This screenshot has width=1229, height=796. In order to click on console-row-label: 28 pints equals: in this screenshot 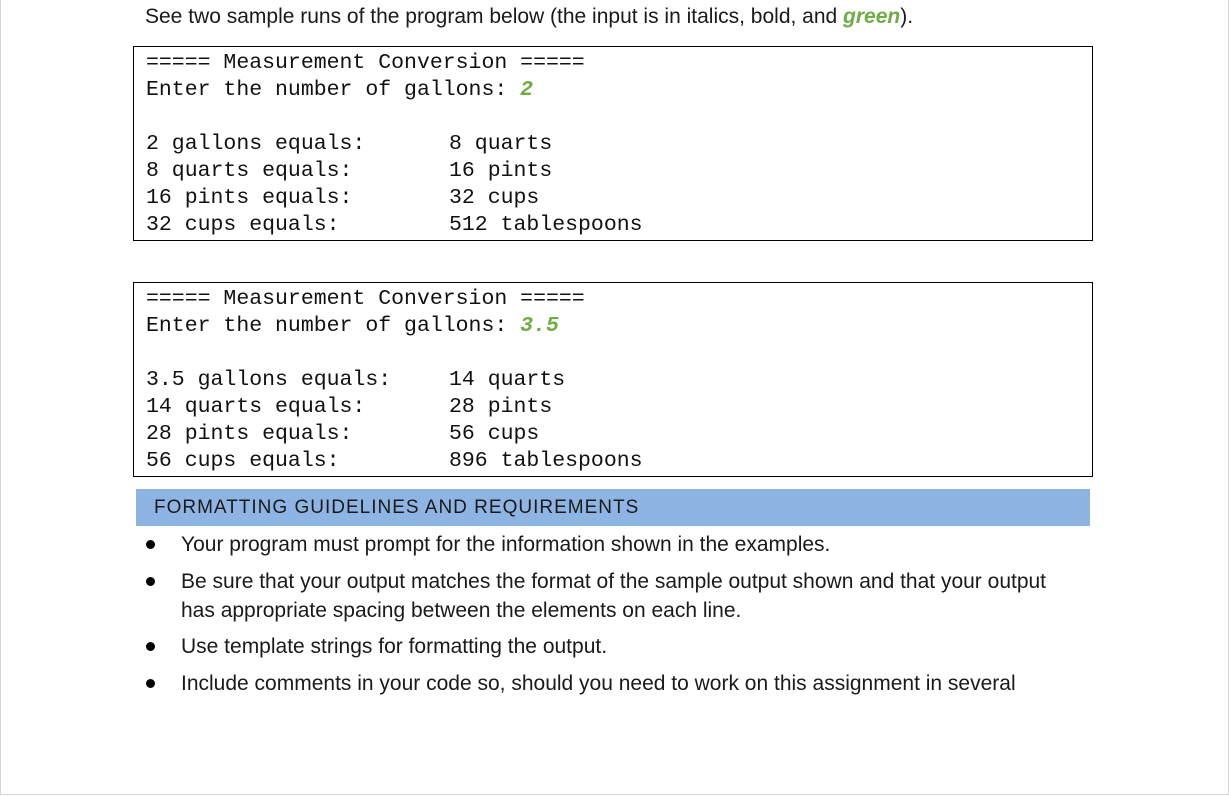, I will do `click(249, 434)`.